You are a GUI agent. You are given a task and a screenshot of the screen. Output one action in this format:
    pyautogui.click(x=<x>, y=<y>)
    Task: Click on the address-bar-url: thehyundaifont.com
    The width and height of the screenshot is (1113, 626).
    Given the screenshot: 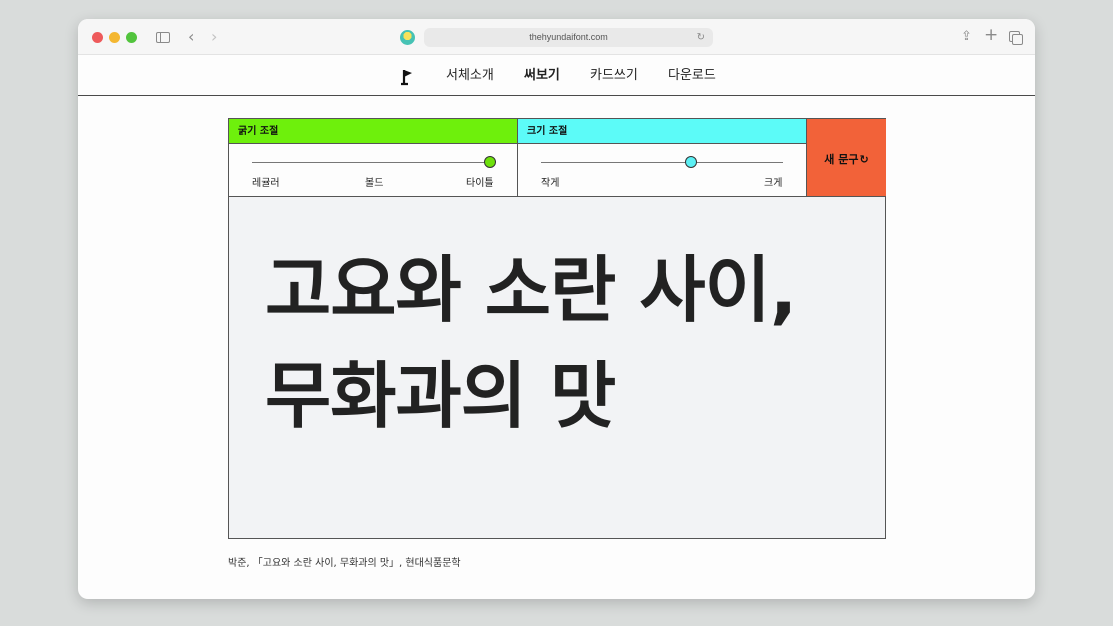 What is the action you would take?
    pyautogui.click(x=568, y=37)
    